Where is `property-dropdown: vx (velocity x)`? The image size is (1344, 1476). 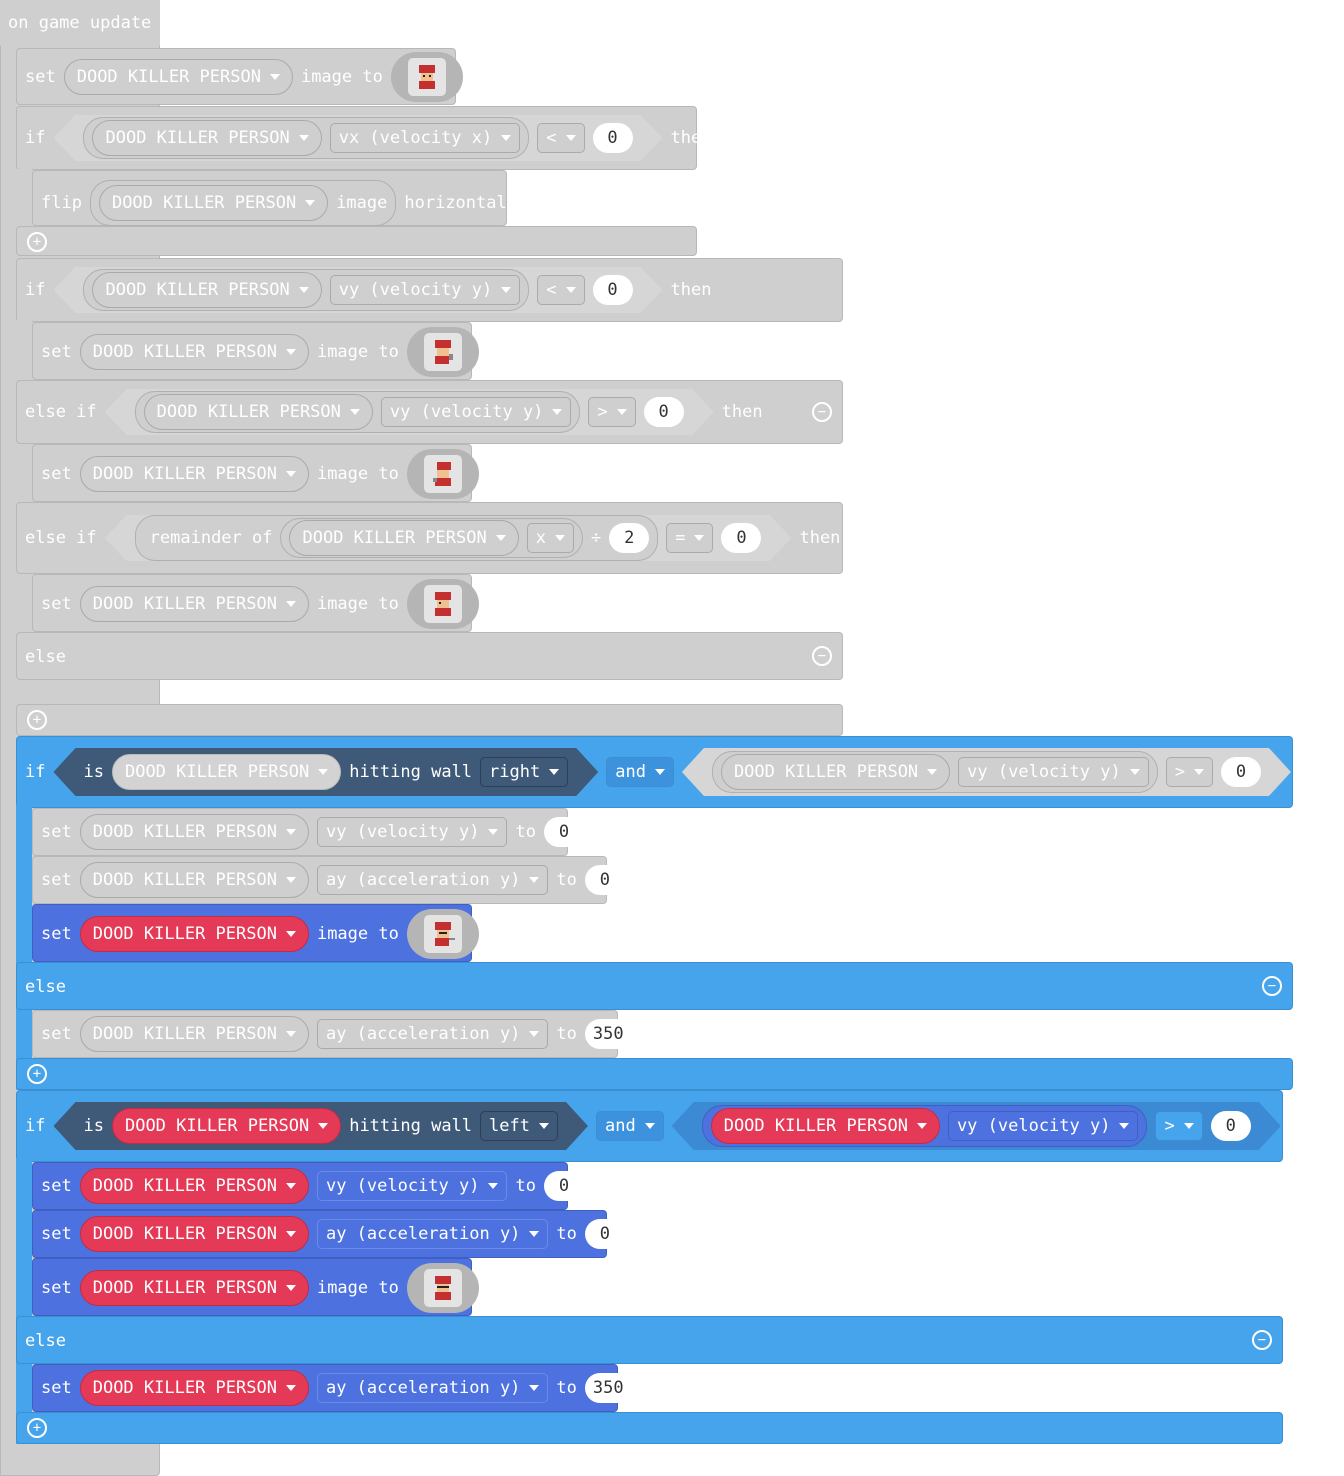 property-dropdown: vx (velocity x) is located at coordinates (425, 138).